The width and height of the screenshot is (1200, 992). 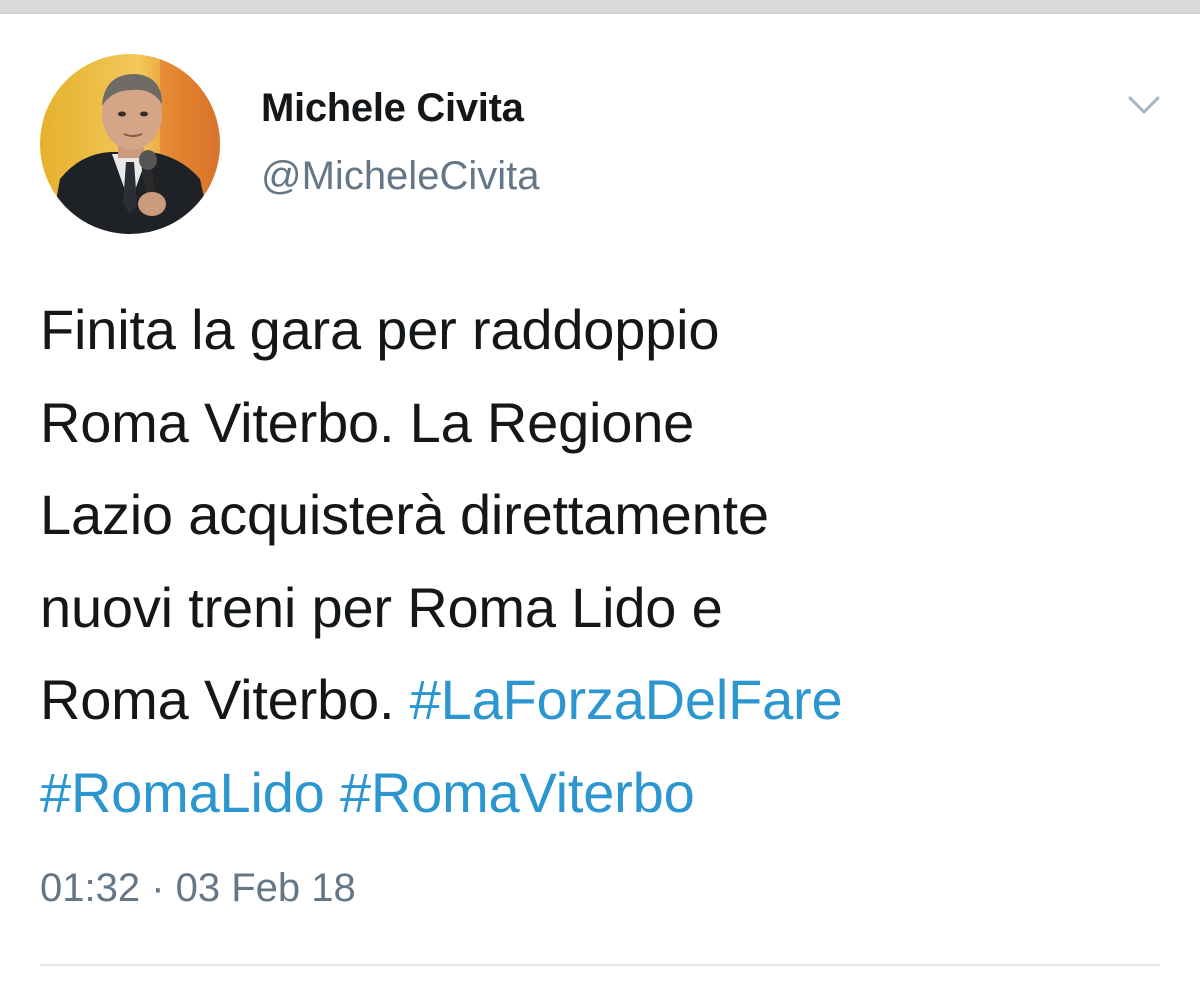 What do you see at coordinates (380, 329) in the screenshot?
I see `tweet-line: Finita la gara per raddoppio` at bounding box center [380, 329].